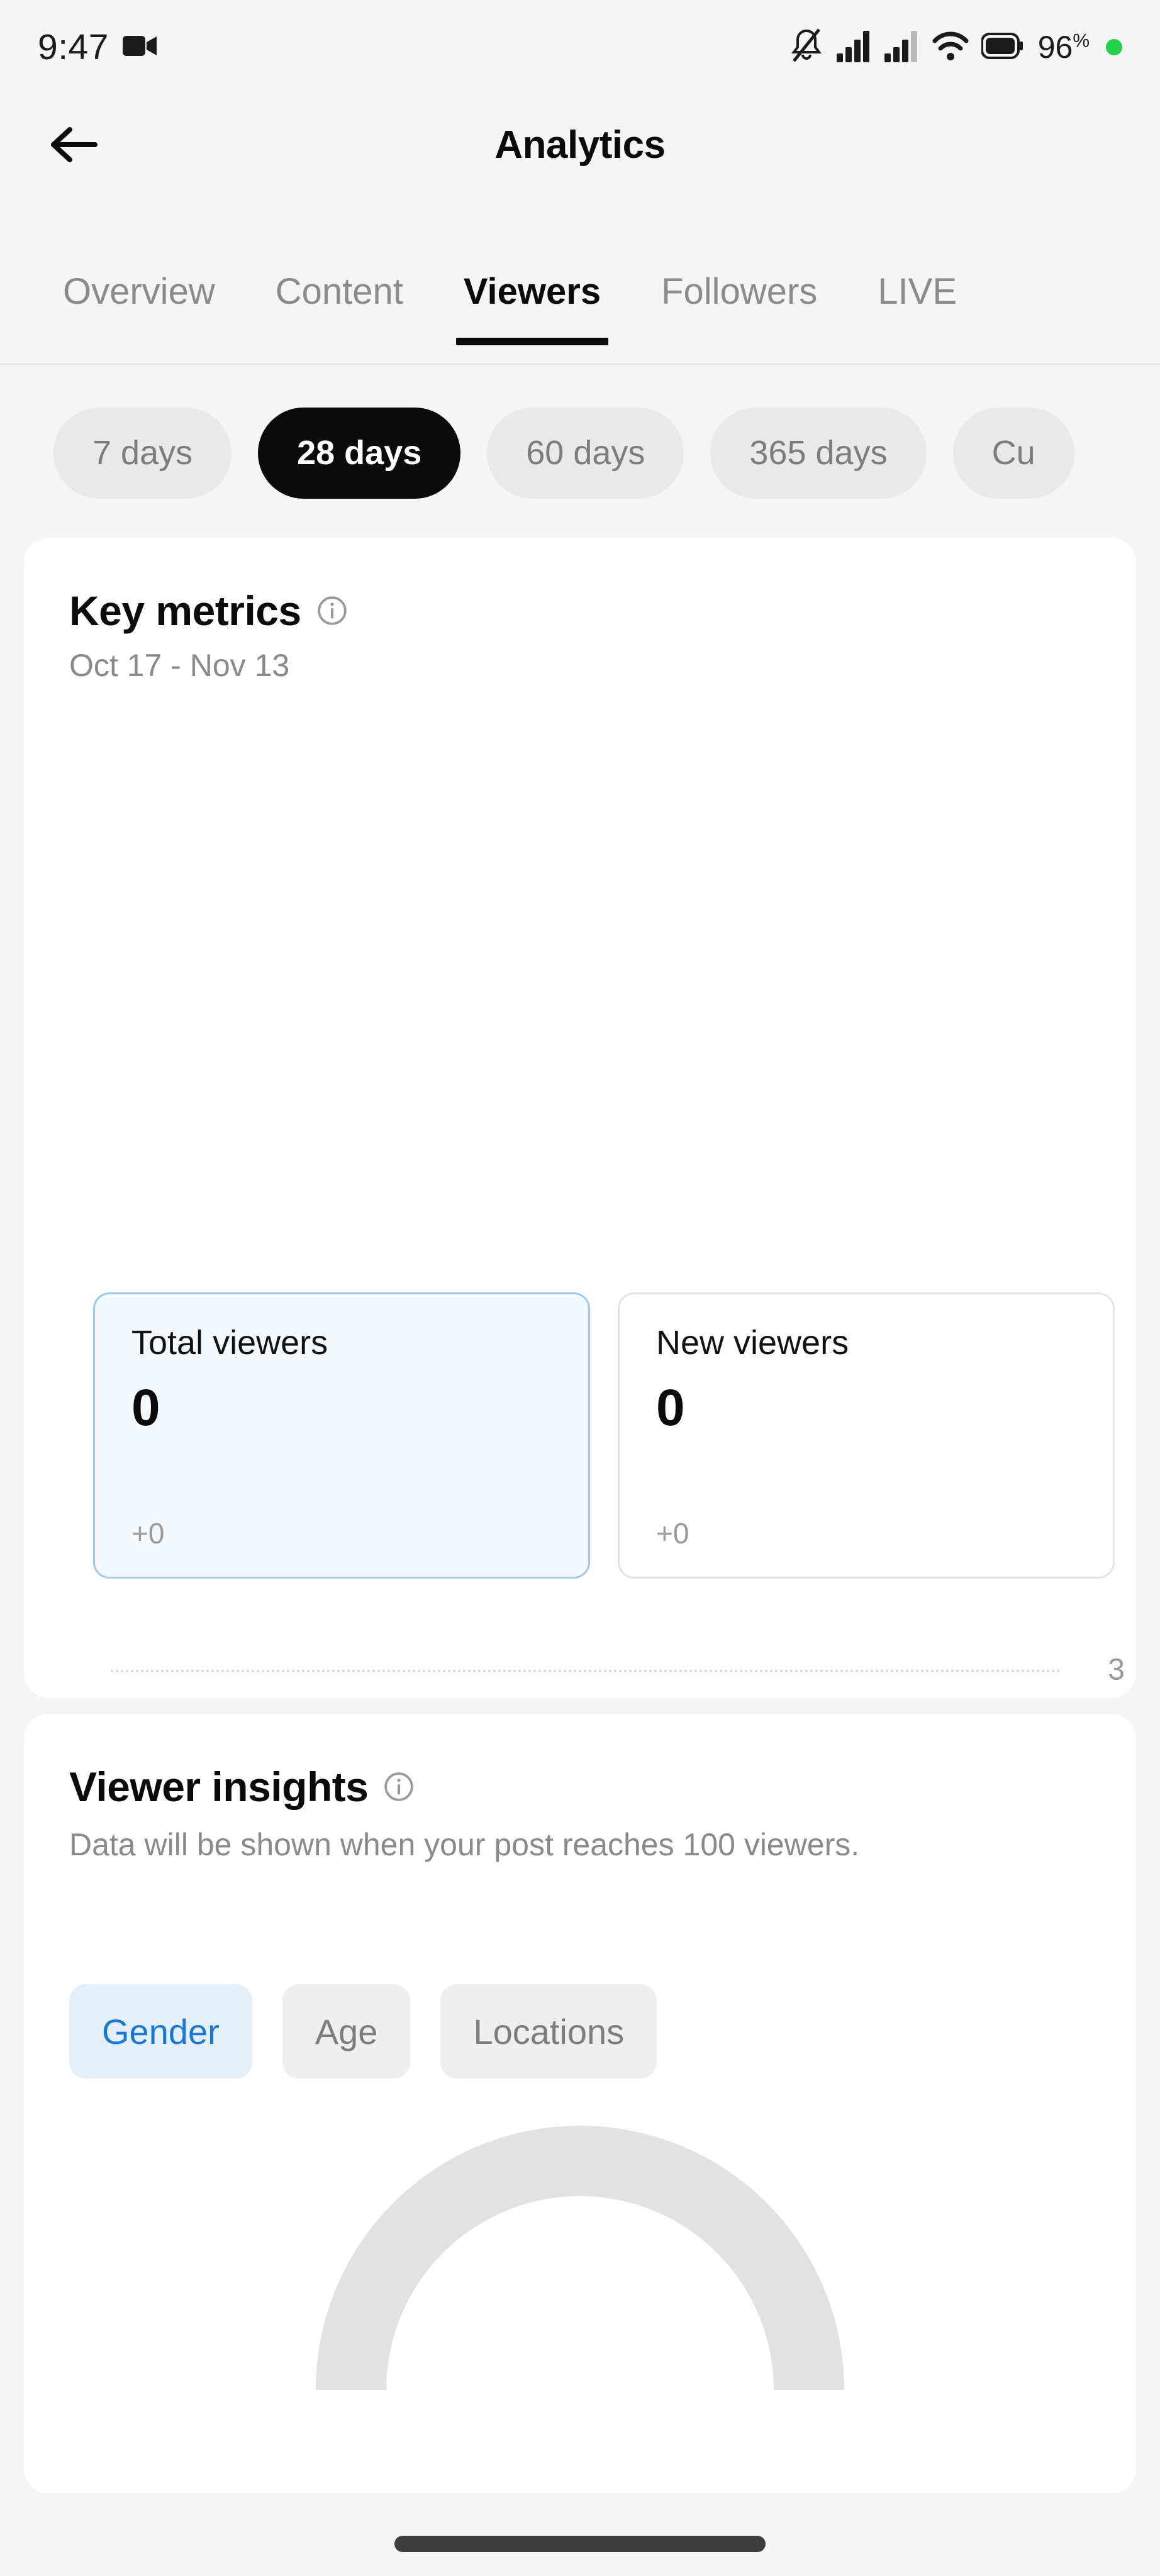 This screenshot has height=2576, width=1160. I want to click on back-arrow-icon, so click(74, 144).